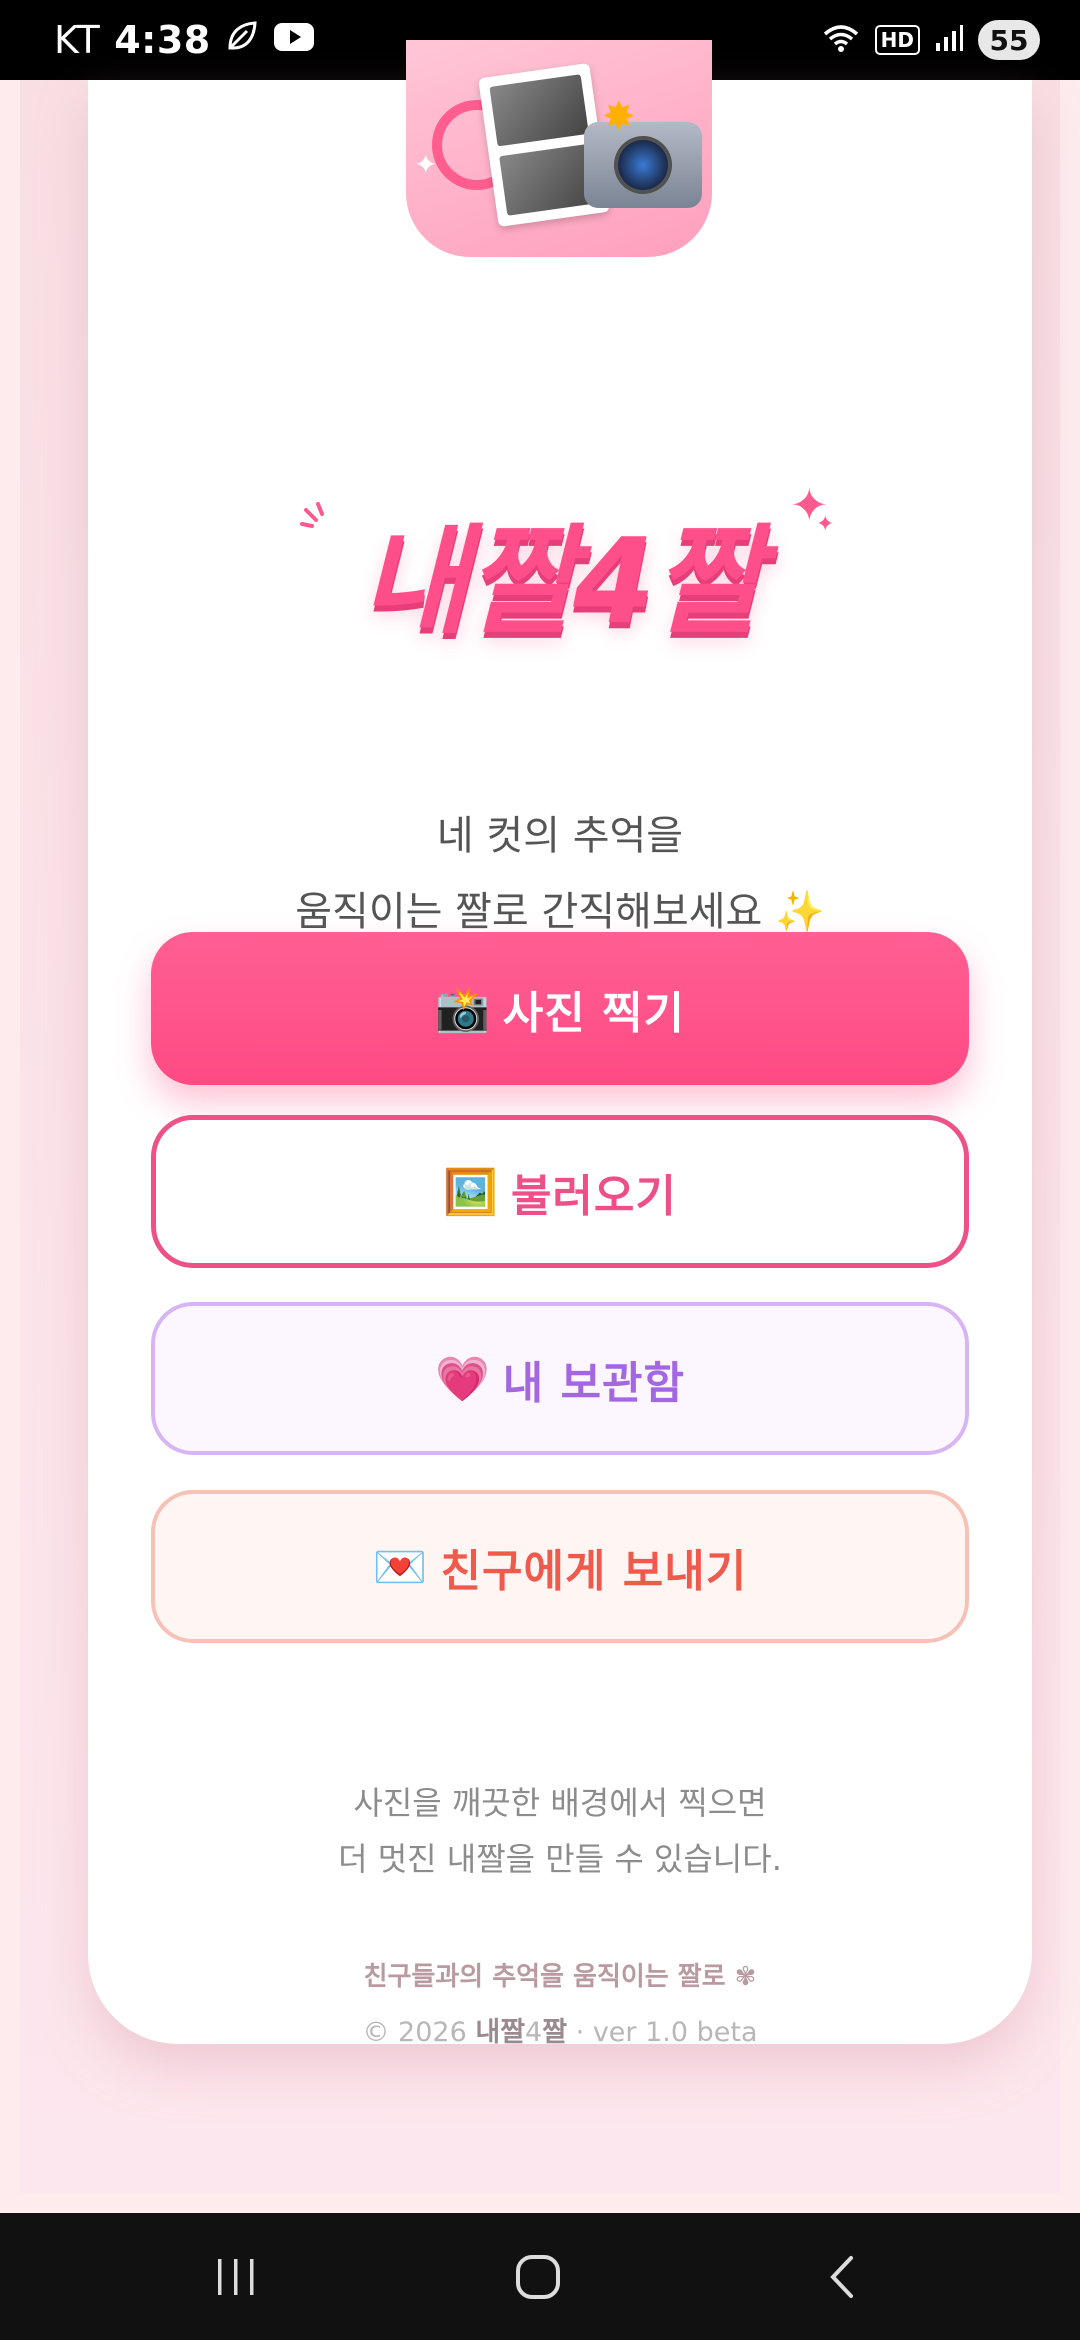  Describe the element at coordinates (500, 2032) in the screenshot. I see `brand-name-a: 내짤` at that location.